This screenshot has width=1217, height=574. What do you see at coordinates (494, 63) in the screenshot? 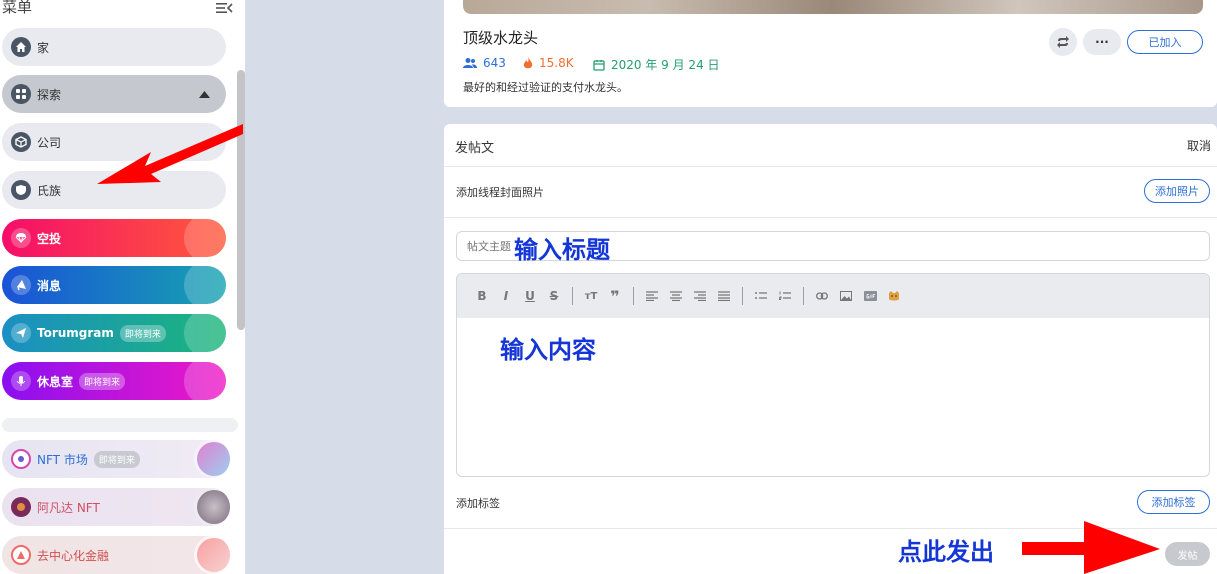
I see `member-count-value: 643` at bounding box center [494, 63].